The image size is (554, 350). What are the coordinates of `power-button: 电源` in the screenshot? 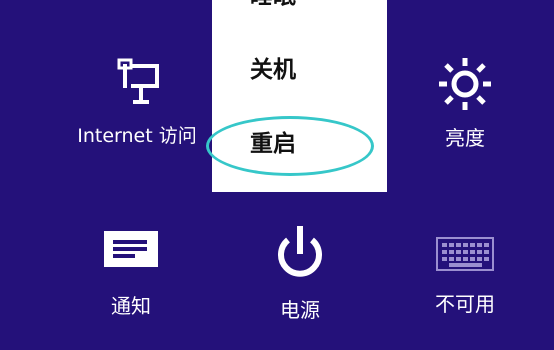 It's located at (300, 273).